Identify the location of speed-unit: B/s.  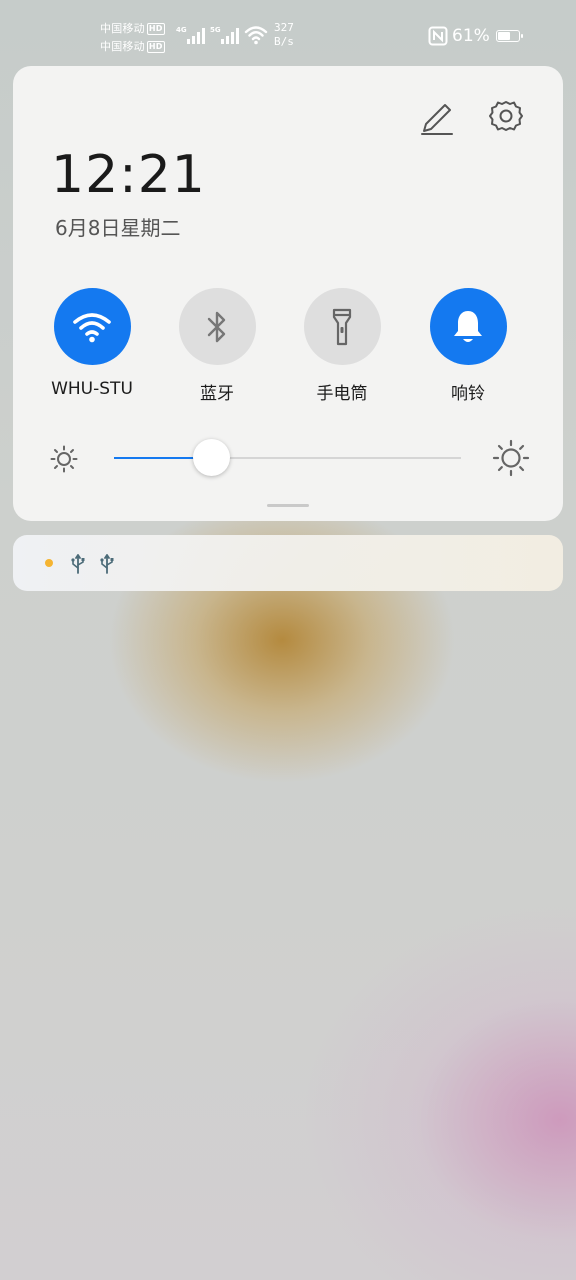
(284, 41).